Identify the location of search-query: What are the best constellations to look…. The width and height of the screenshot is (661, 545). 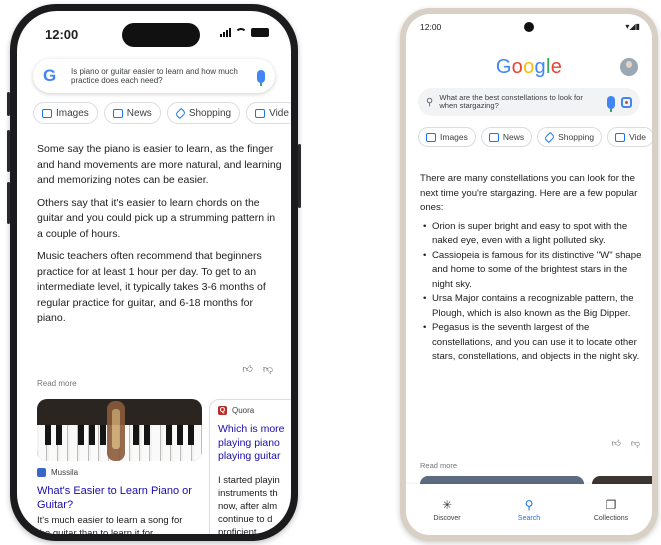
(520, 102).